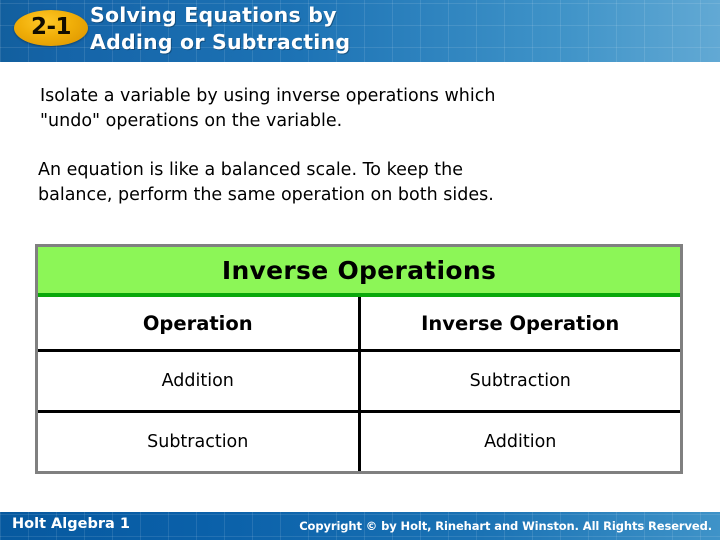 The height and width of the screenshot is (540, 720). I want to click on paragraph-1-line-2: "undo" operations on the variable., so click(191, 121).